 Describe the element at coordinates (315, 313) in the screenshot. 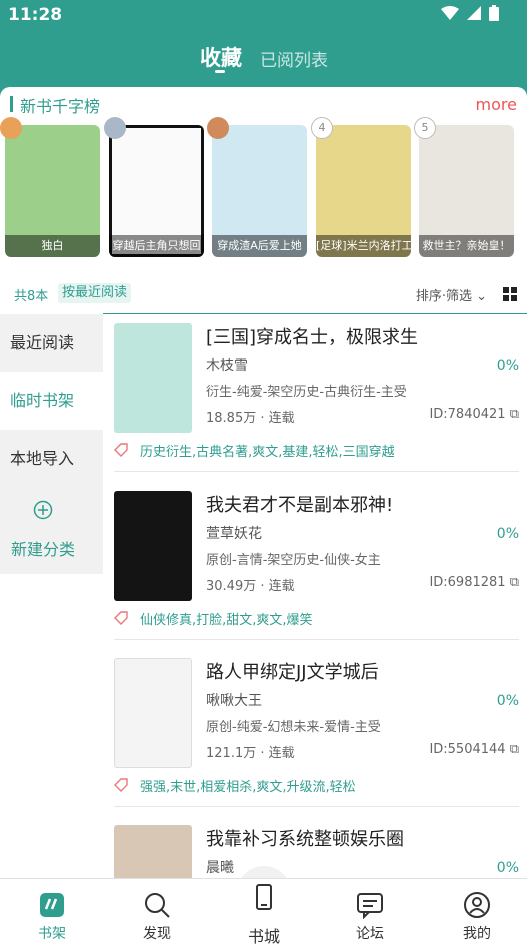

I see `list-top-divider` at that location.